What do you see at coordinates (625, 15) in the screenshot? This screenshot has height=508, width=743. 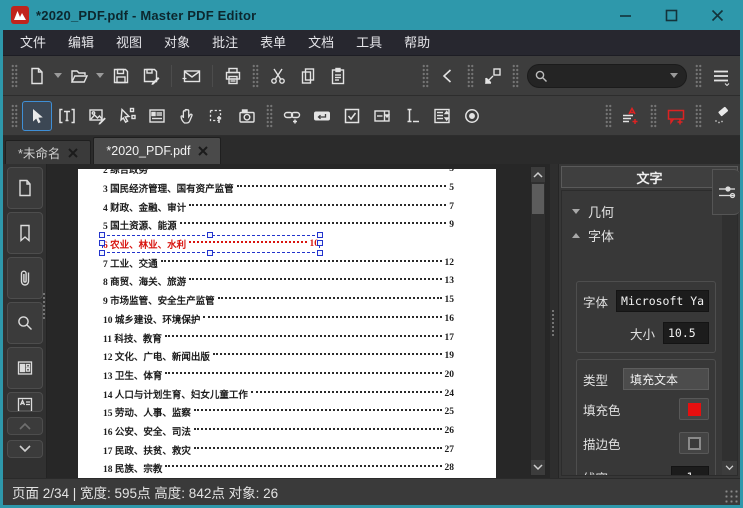 I see `minimize-button` at bounding box center [625, 15].